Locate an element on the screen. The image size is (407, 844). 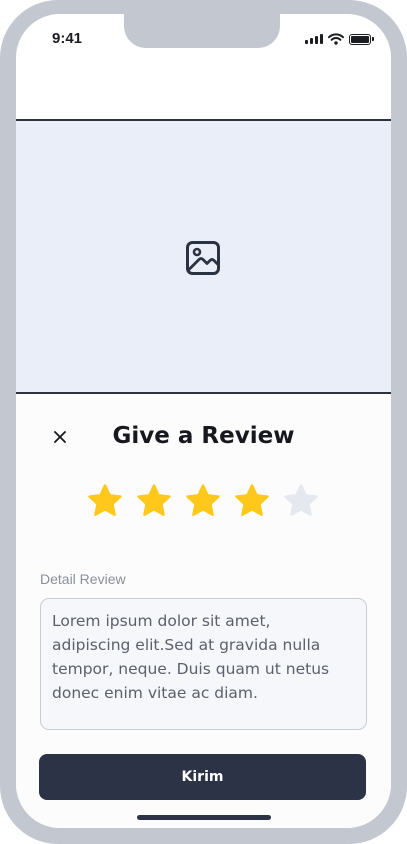
sheet-title: Give a Review is located at coordinates (203, 436).